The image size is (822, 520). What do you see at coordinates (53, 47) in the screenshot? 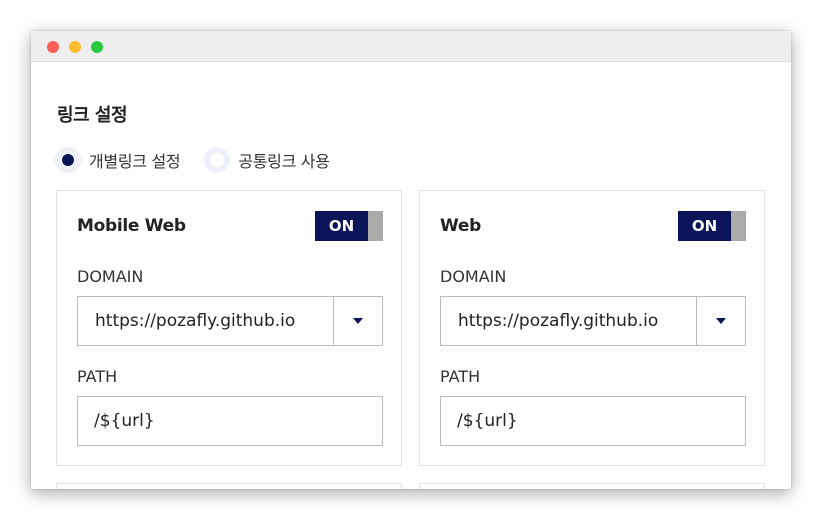
I see `close-window-icon` at bounding box center [53, 47].